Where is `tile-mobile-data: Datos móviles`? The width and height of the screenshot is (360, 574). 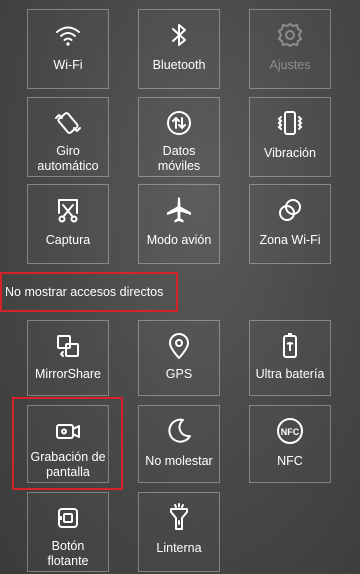 tile-mobile-data: Datos móviles is located at coordinates (179, 137).